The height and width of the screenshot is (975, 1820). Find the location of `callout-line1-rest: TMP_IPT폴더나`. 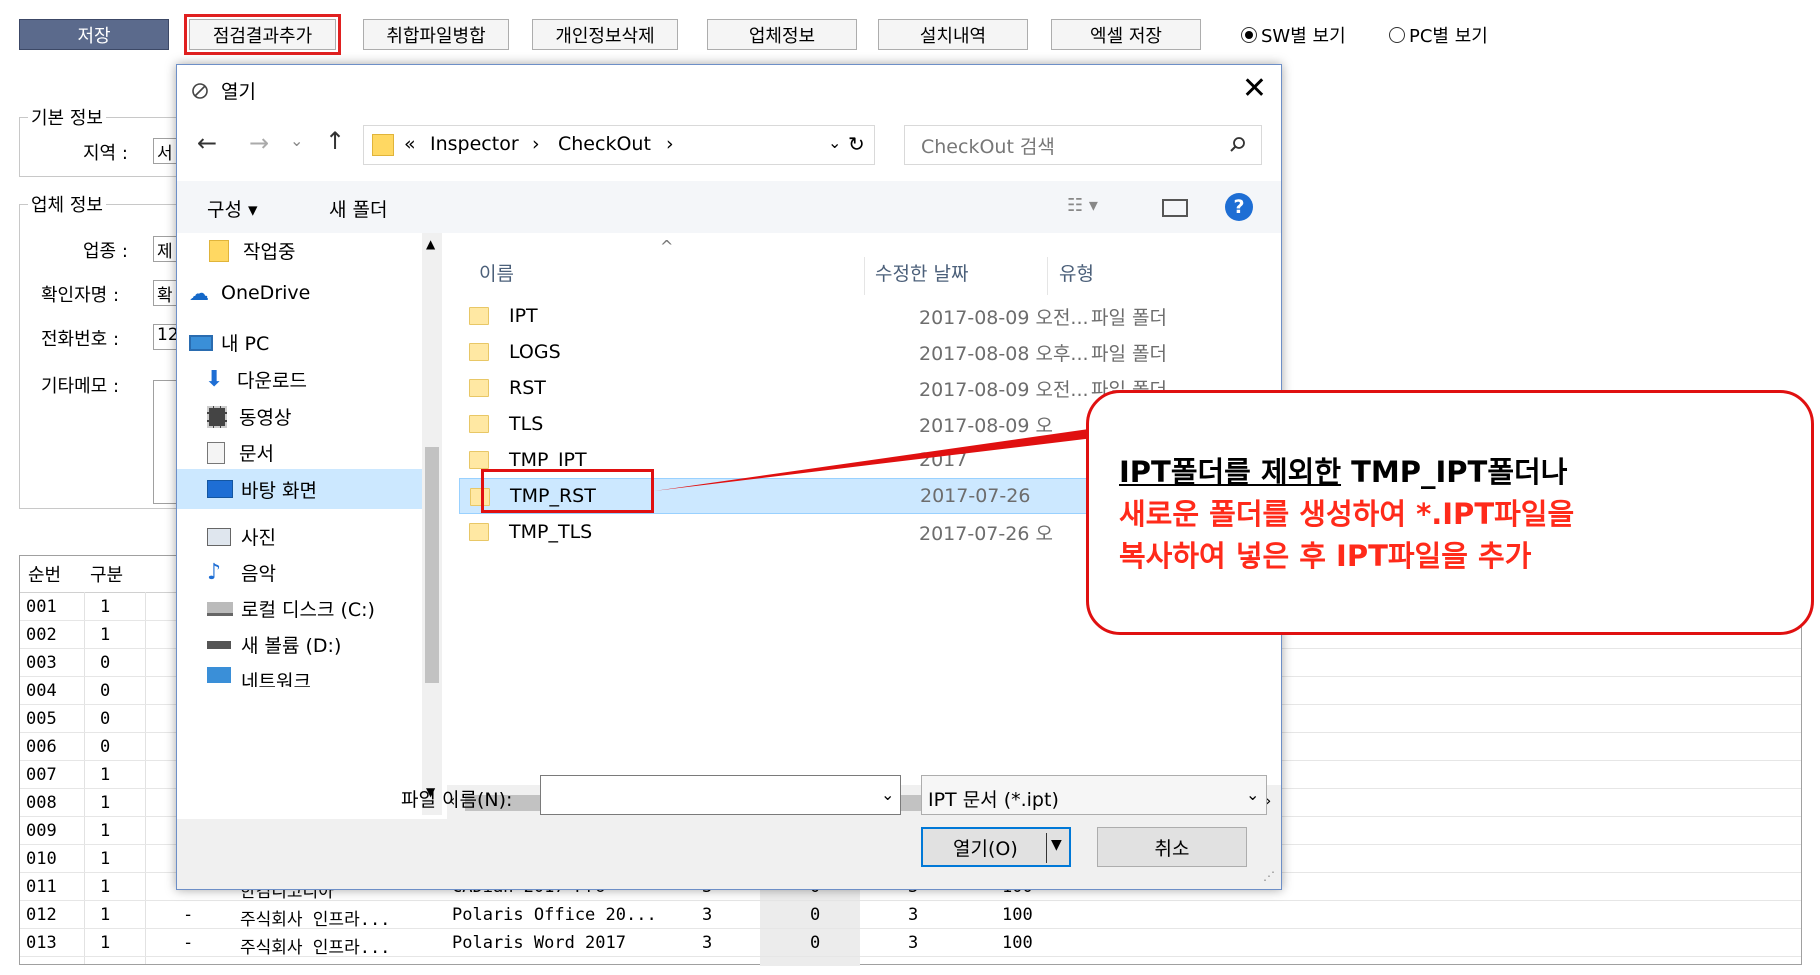

callout-line1-rest: TMP_IPT폴더나 is located at coordinates (1454, 472).